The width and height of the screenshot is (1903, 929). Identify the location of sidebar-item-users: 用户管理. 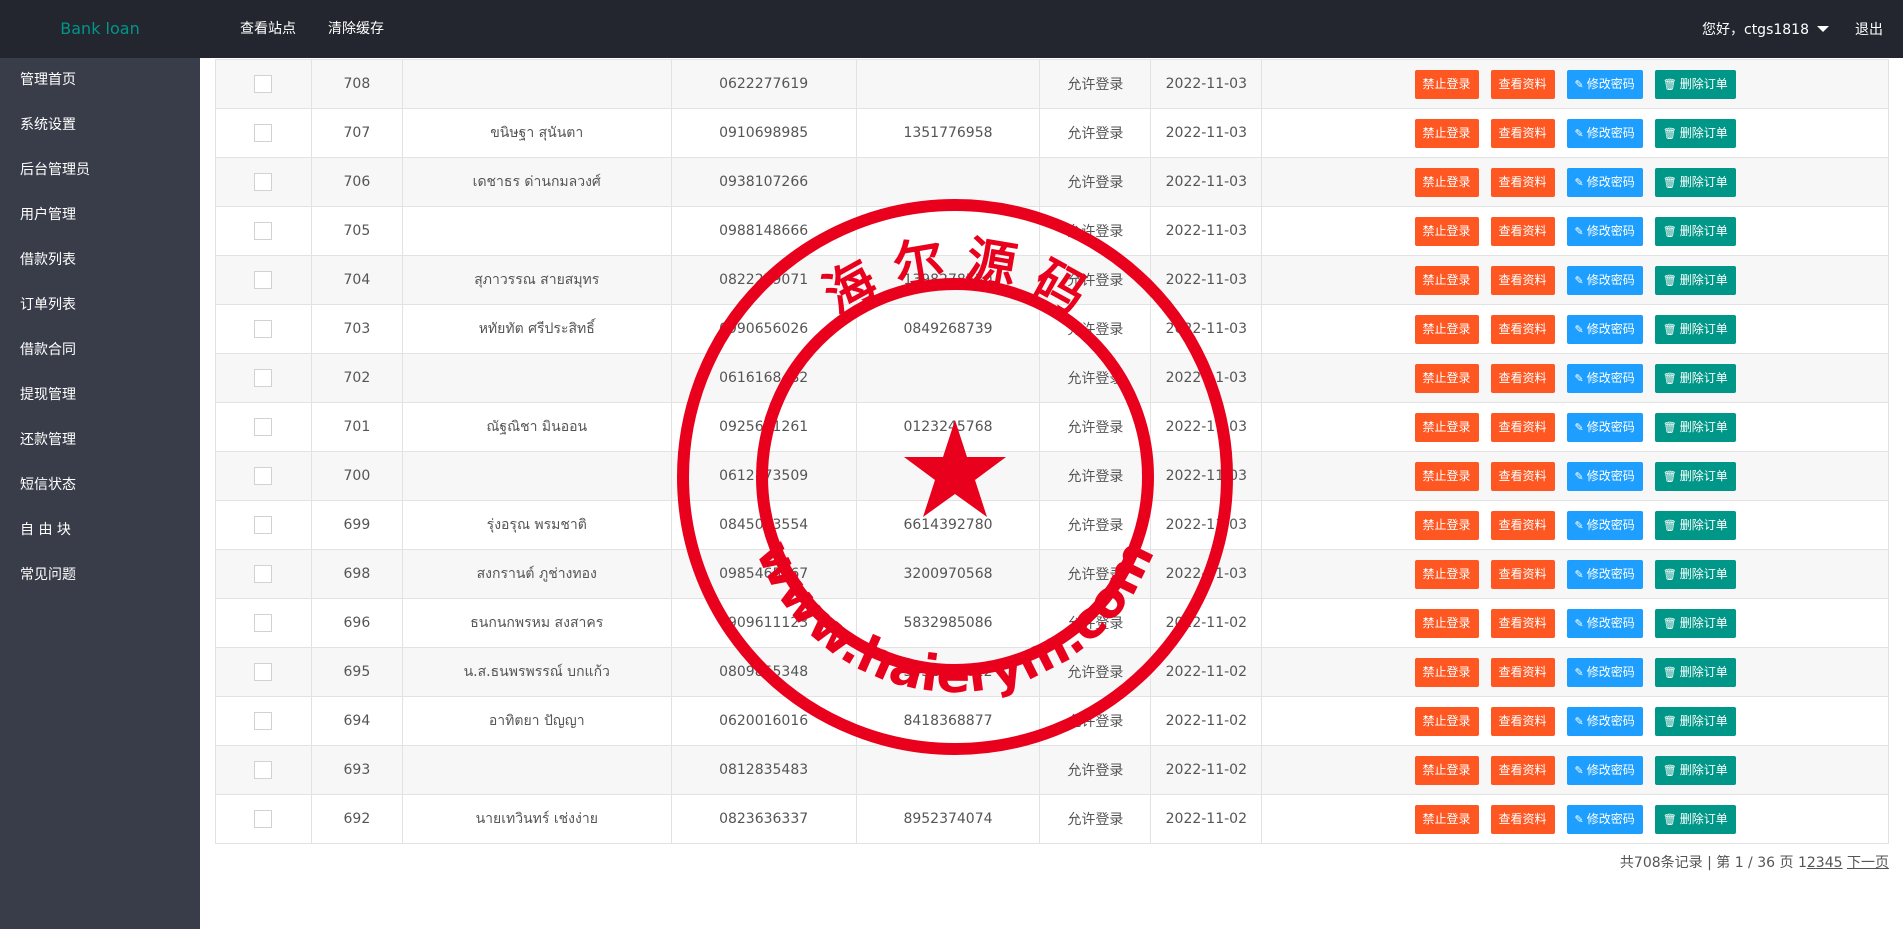
(100, 215).